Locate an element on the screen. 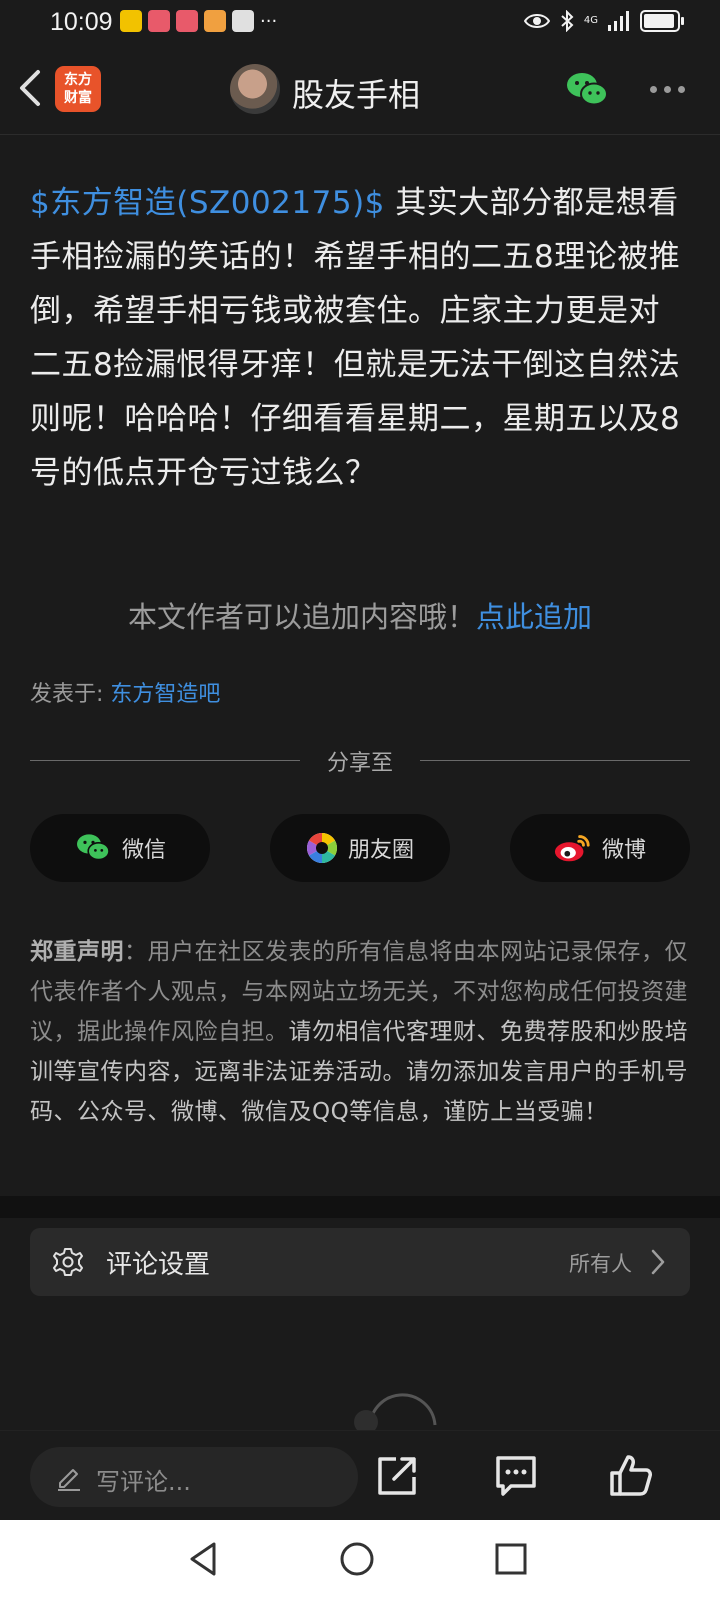 This screenshot has height=1600, width=720. posted-in-label: 发表于: is located at coordinates (70, 694).